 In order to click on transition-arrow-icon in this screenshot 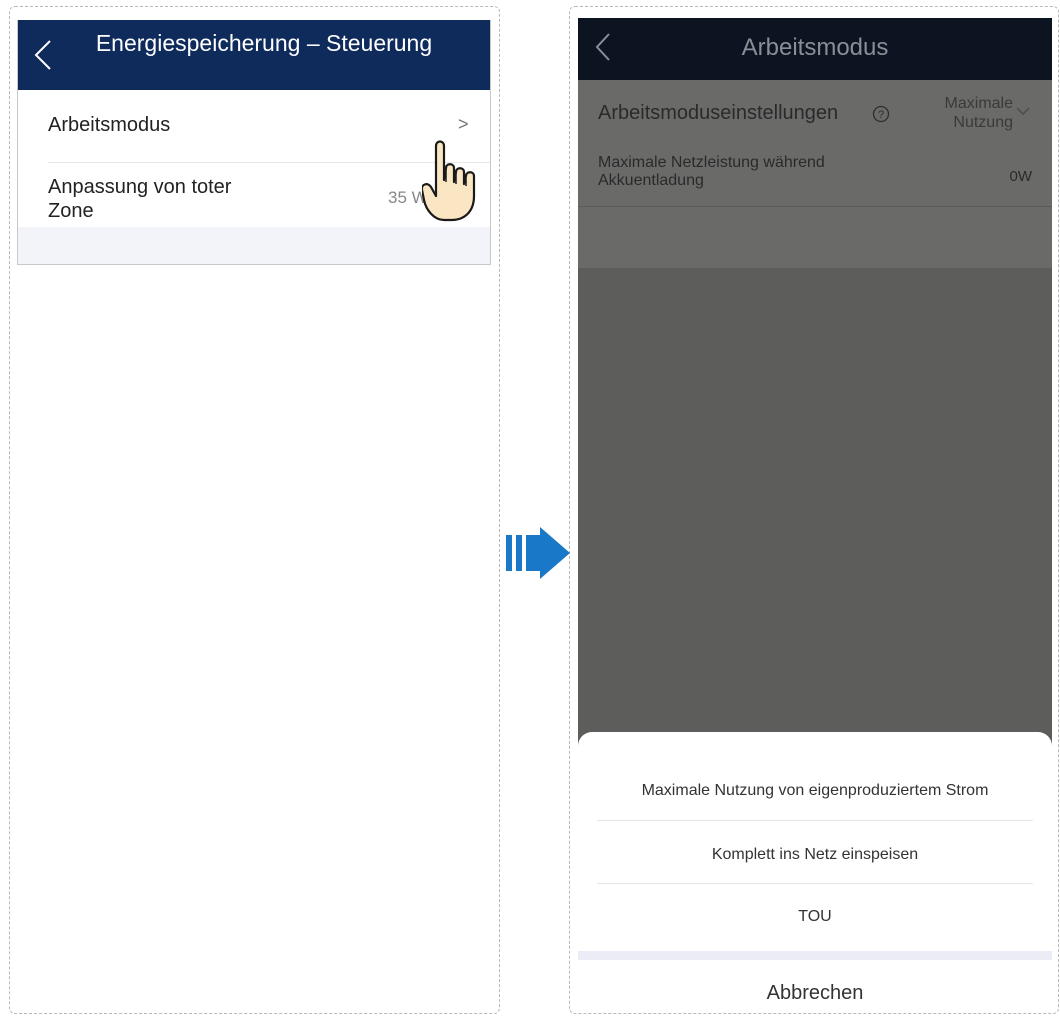, I will do `click(538, 553)`.